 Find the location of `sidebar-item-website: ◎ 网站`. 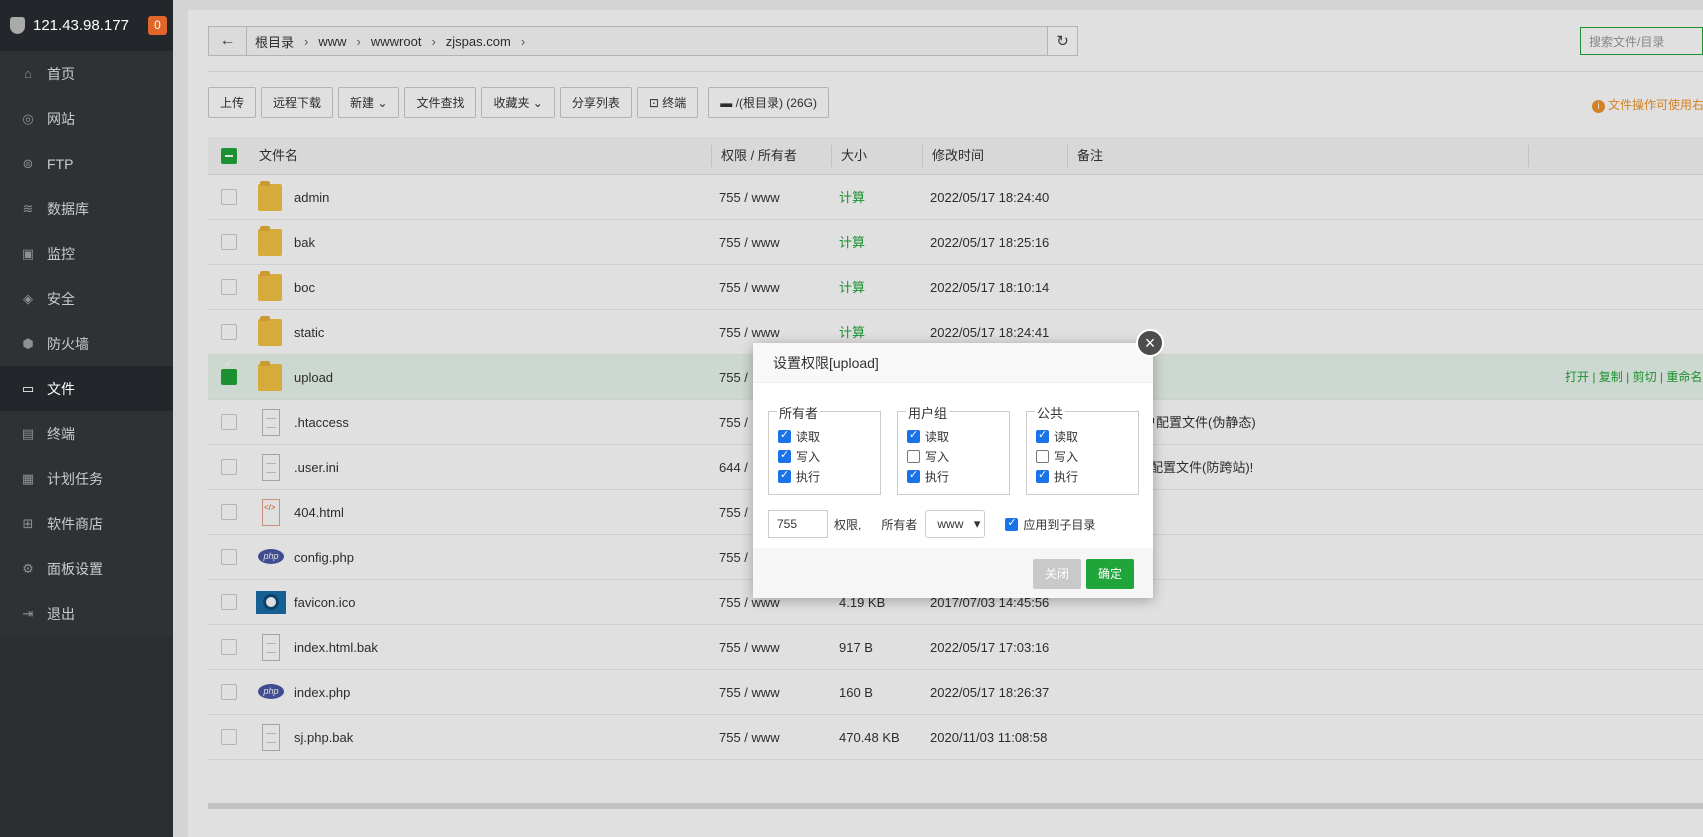

sidebar-item-website: ◎ 网站 is located at coordinates (86, 118).